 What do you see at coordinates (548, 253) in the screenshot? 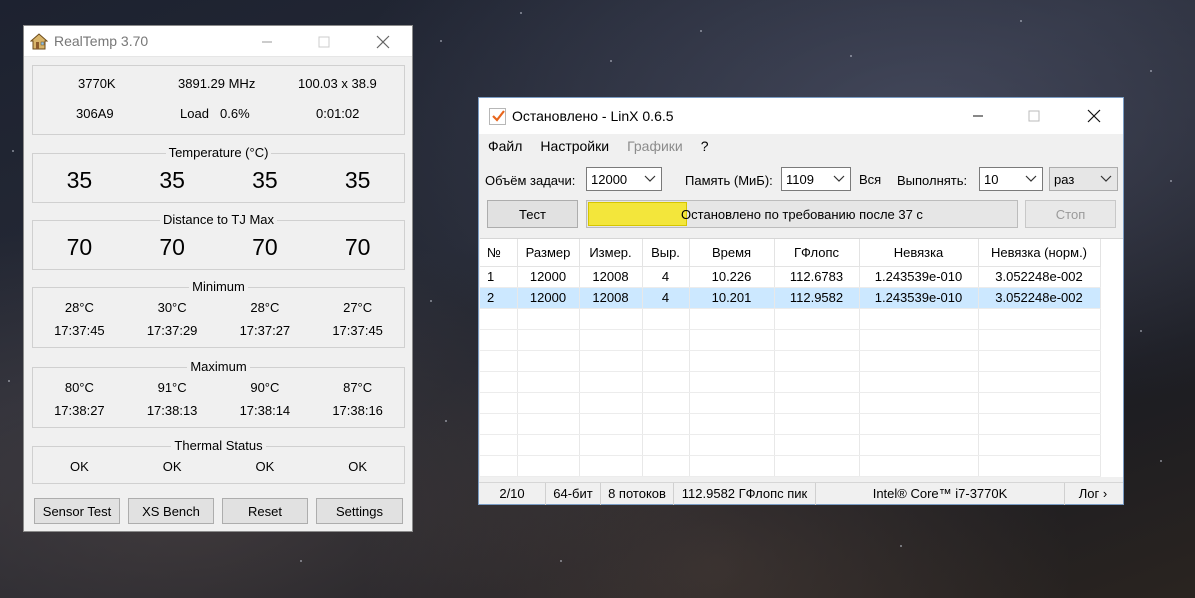
I see `column-header: Размер` at bounding box center [548, 253].